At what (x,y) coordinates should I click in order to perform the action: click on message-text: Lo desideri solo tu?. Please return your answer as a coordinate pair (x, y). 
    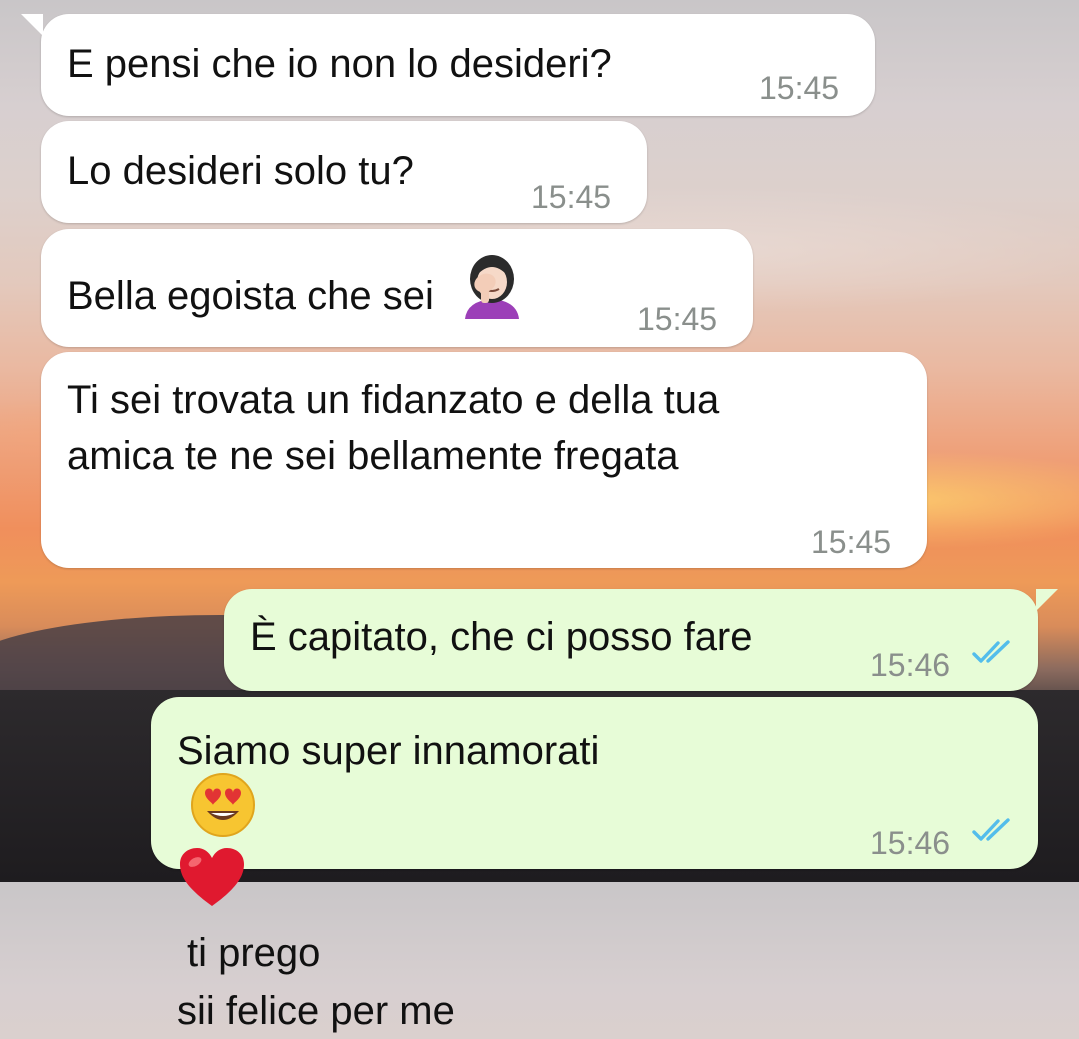
    Looking at the image, I should click on (240, 171).